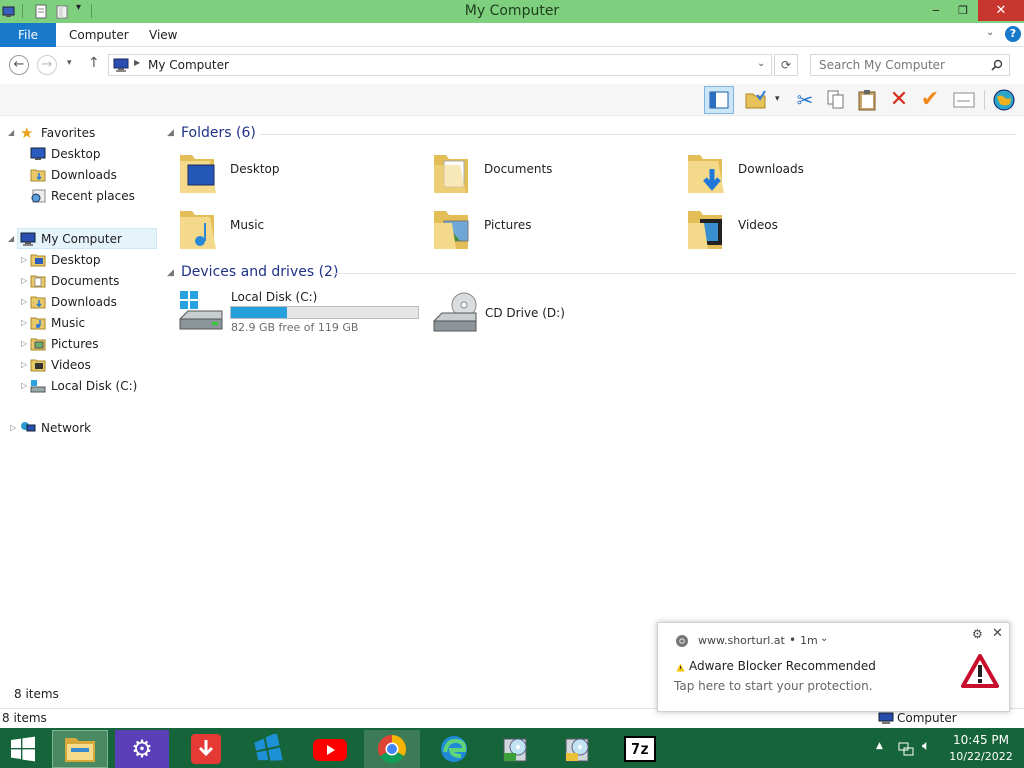 The height and width of the screenshot is (768, 1024). Describe the element at coordinates (741, 640) in the screenshot. I see `notification-source: www.shorturl.at` at that location.